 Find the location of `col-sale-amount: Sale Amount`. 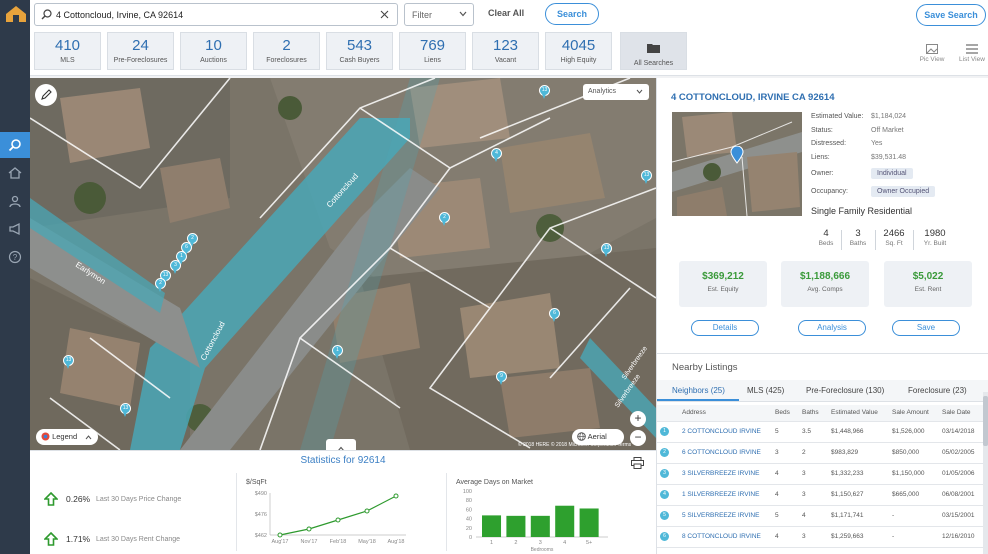

col-sale-amount: Sale Amount is located at coordinates (914, 413).